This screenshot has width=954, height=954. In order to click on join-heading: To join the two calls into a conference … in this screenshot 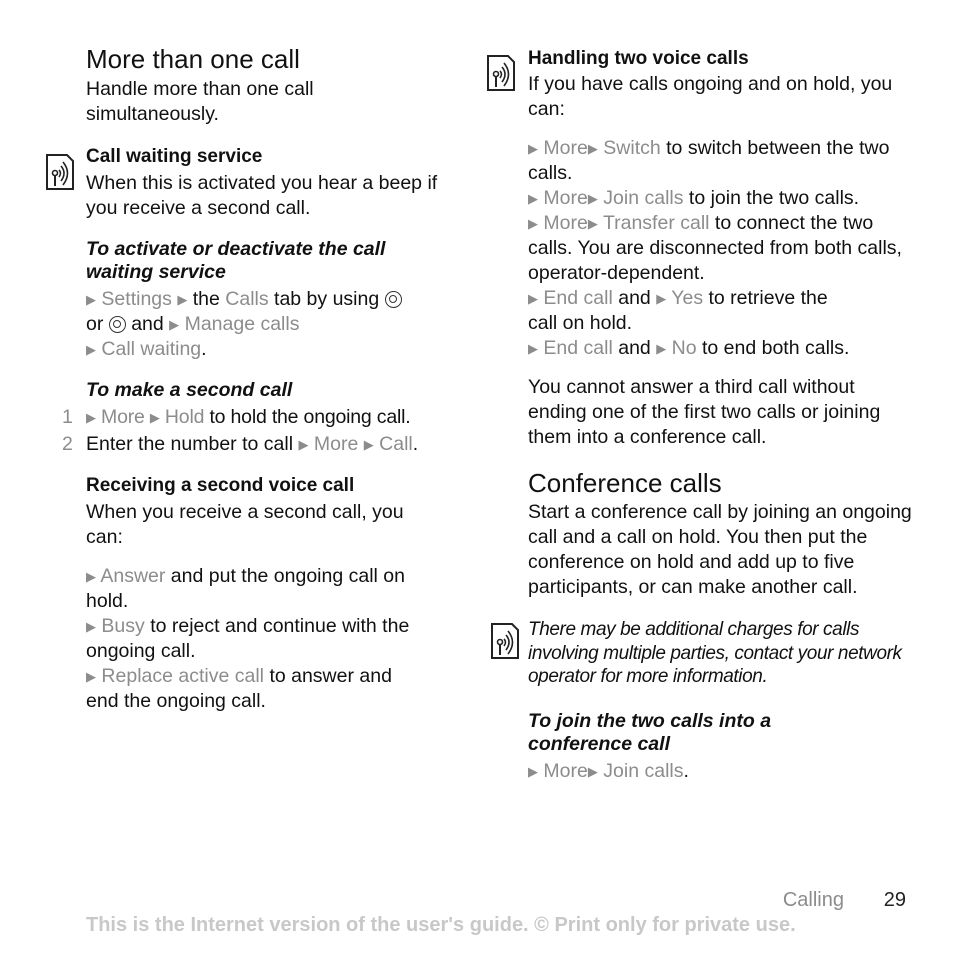, I will do `click(650, 732)`.